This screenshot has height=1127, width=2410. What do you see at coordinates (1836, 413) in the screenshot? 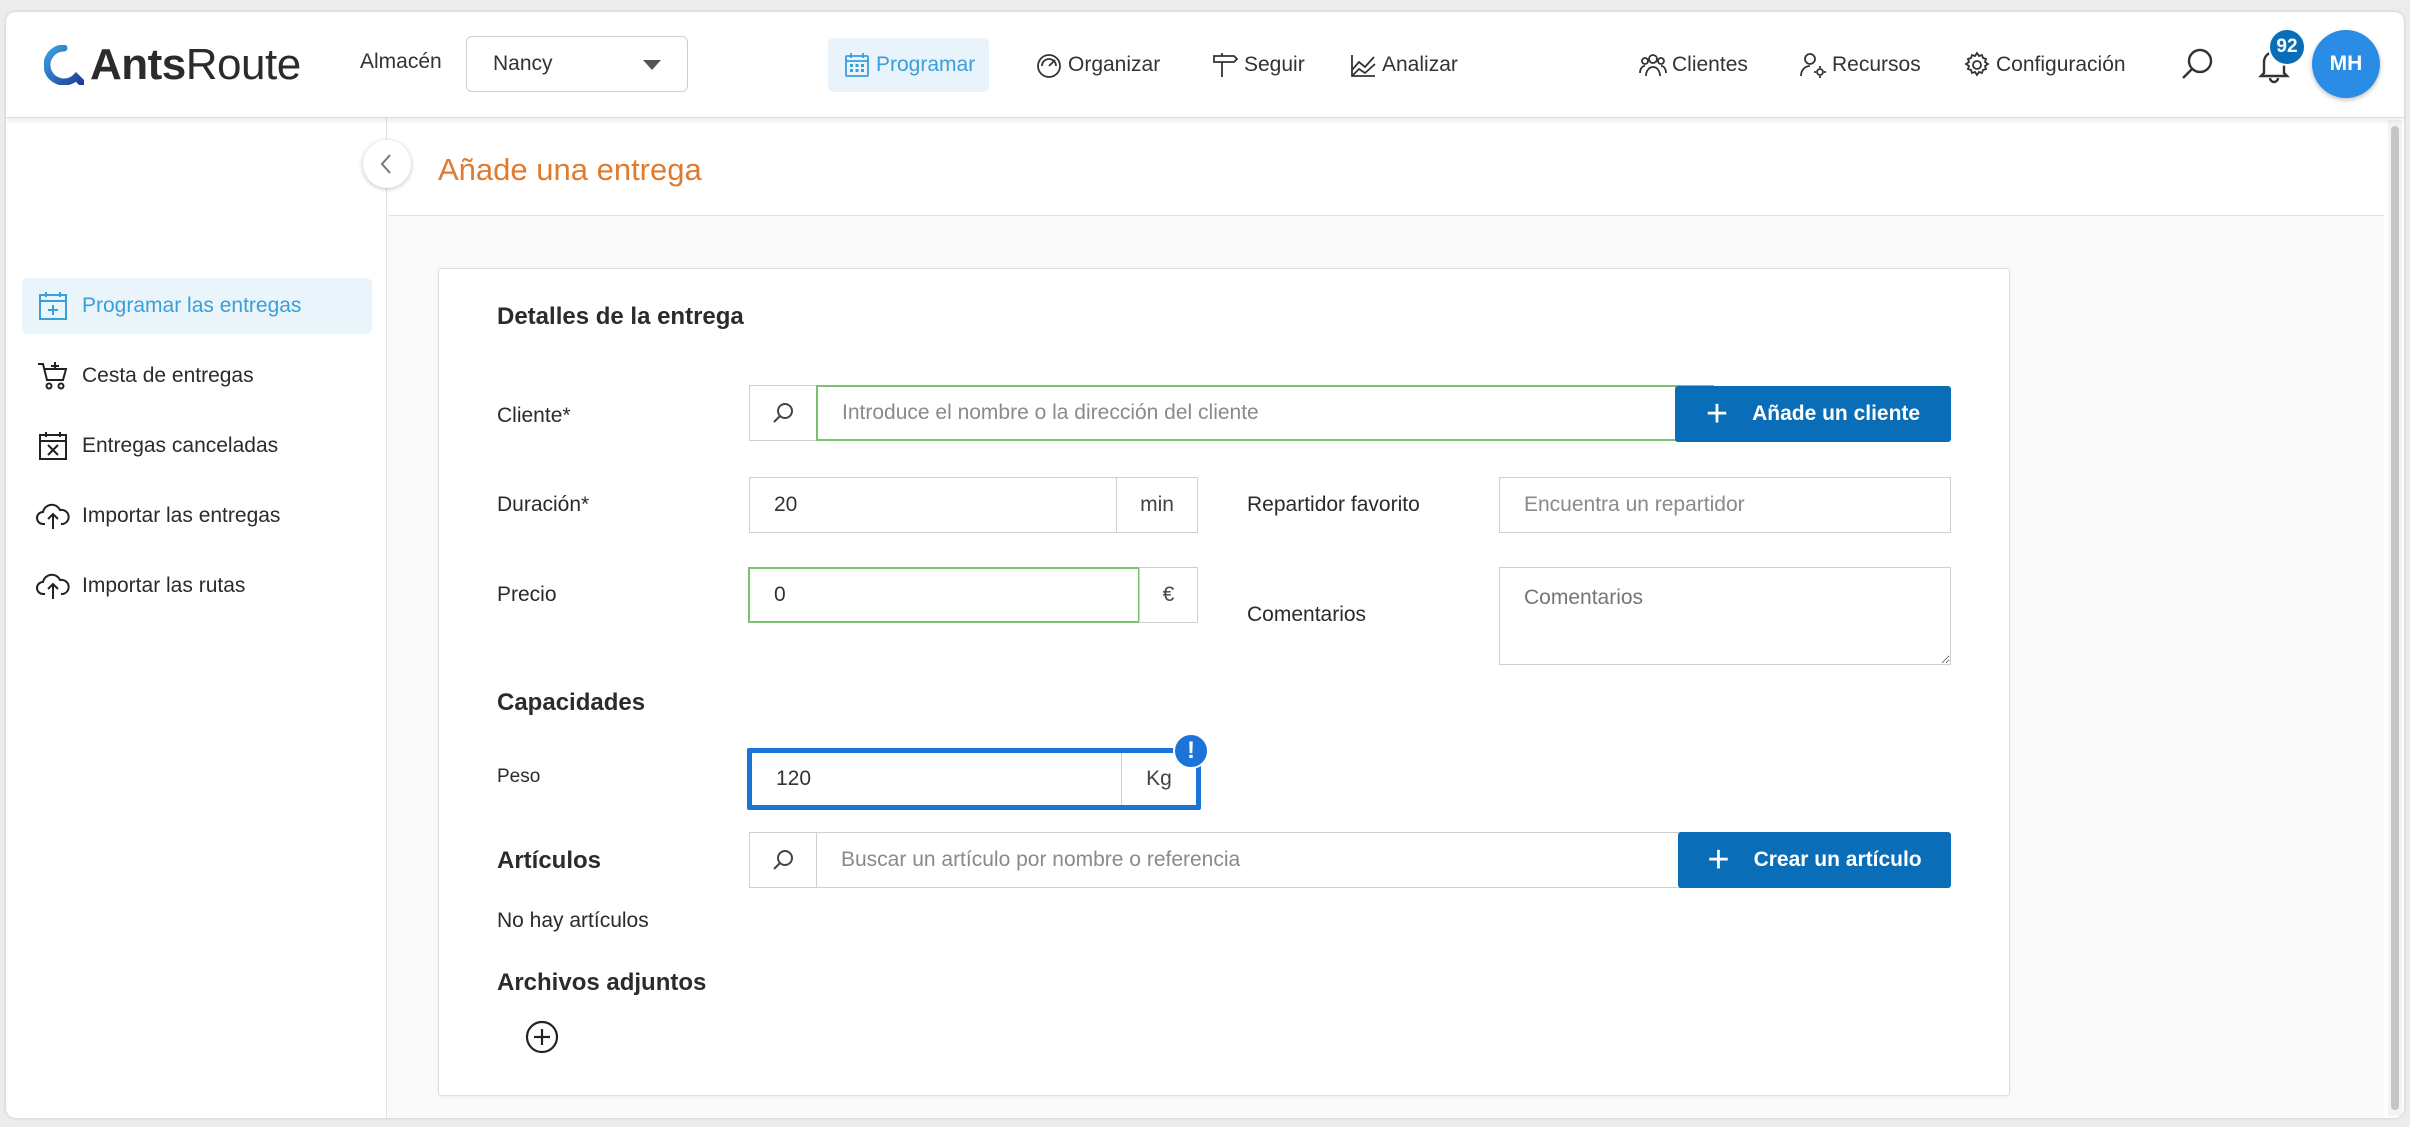
I see `add-client-label: Añade un cliente` at bounding box center [1836, 413].